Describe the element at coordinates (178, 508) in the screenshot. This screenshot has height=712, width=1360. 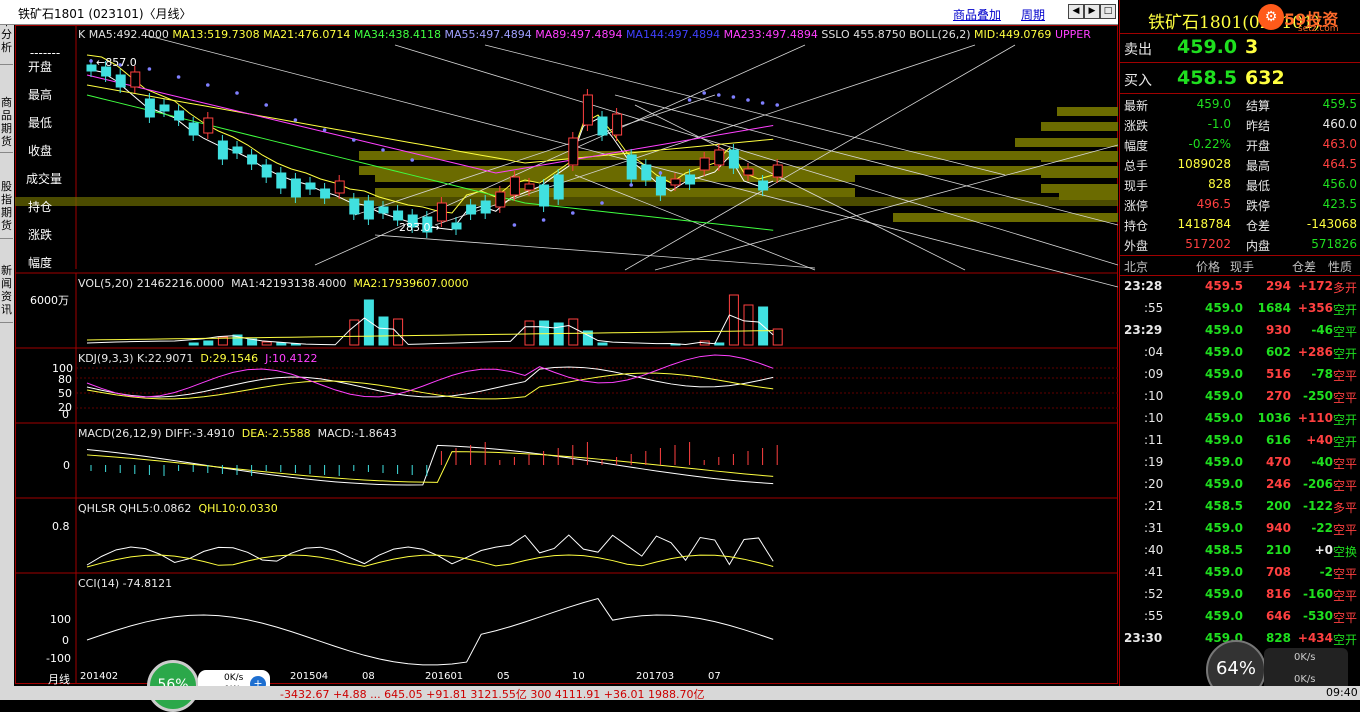
I see `qhlsr-legend: QHLSR QHL5:0.0862 QHL10:0.0330` at that location.